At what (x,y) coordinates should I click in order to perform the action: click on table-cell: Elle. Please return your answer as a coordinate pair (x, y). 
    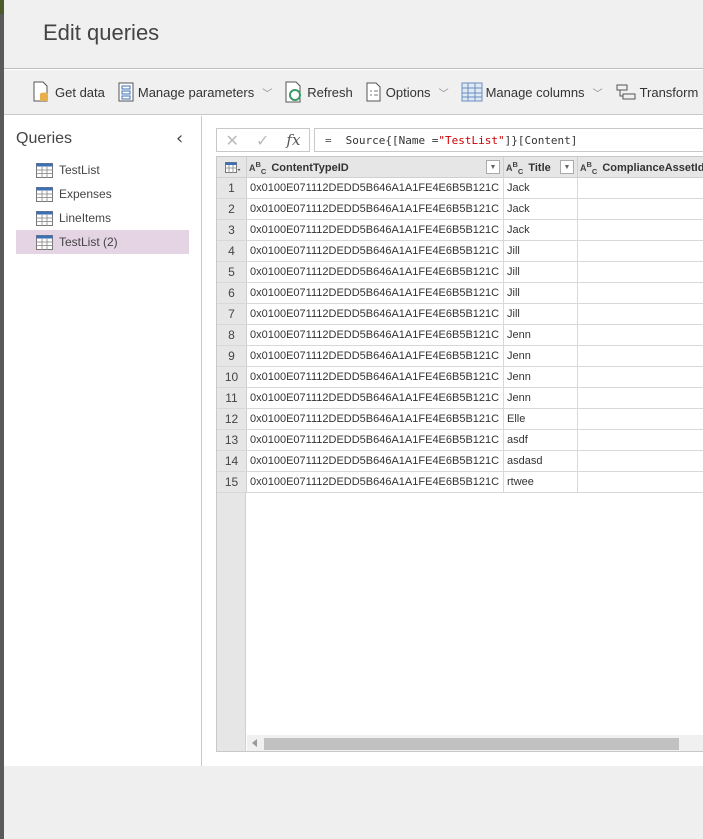
    Looking at the image, I should click on (541, 419).